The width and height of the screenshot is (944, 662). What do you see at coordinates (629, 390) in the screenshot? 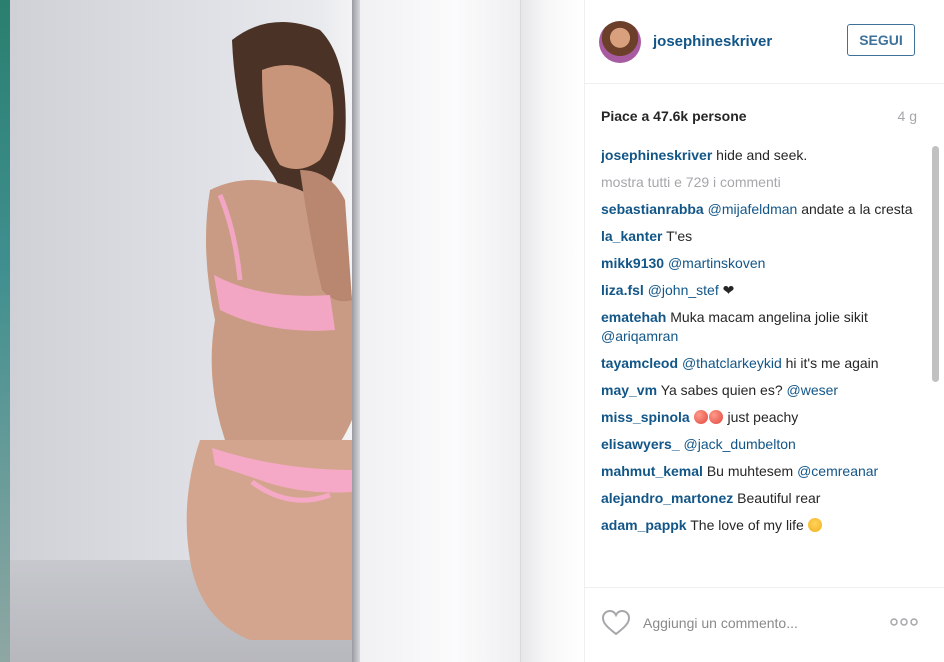
I see `comment-username: may_vm` at bounding box center [629, 390].